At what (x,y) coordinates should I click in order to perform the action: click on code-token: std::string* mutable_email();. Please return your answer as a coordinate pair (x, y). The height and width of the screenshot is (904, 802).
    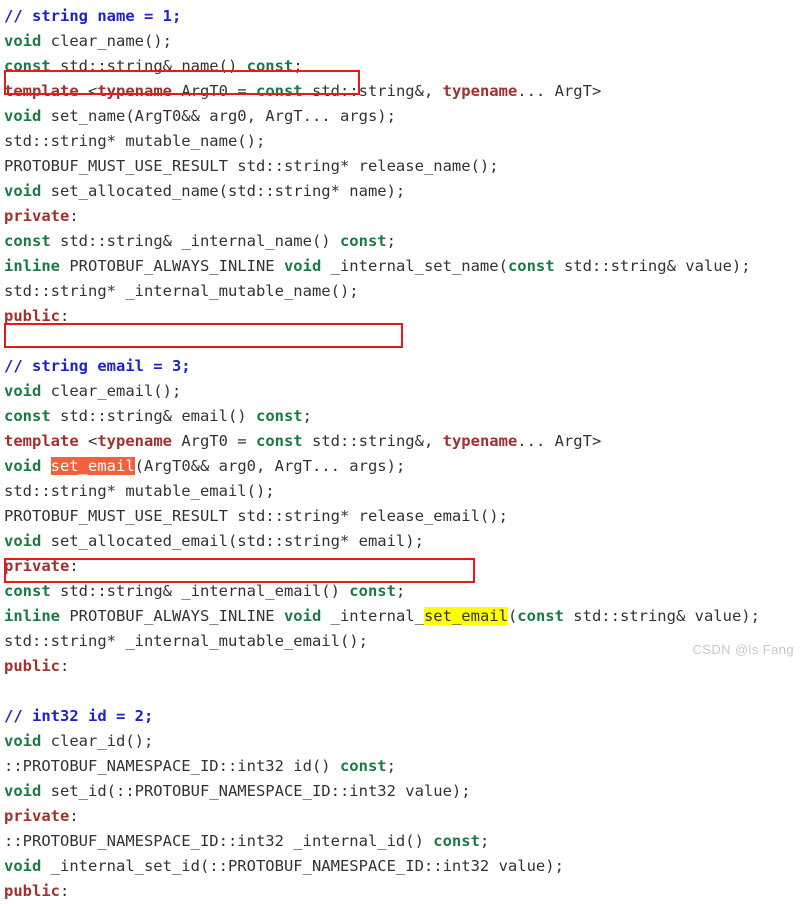
    Looking at the image, I should click on (139, 491).